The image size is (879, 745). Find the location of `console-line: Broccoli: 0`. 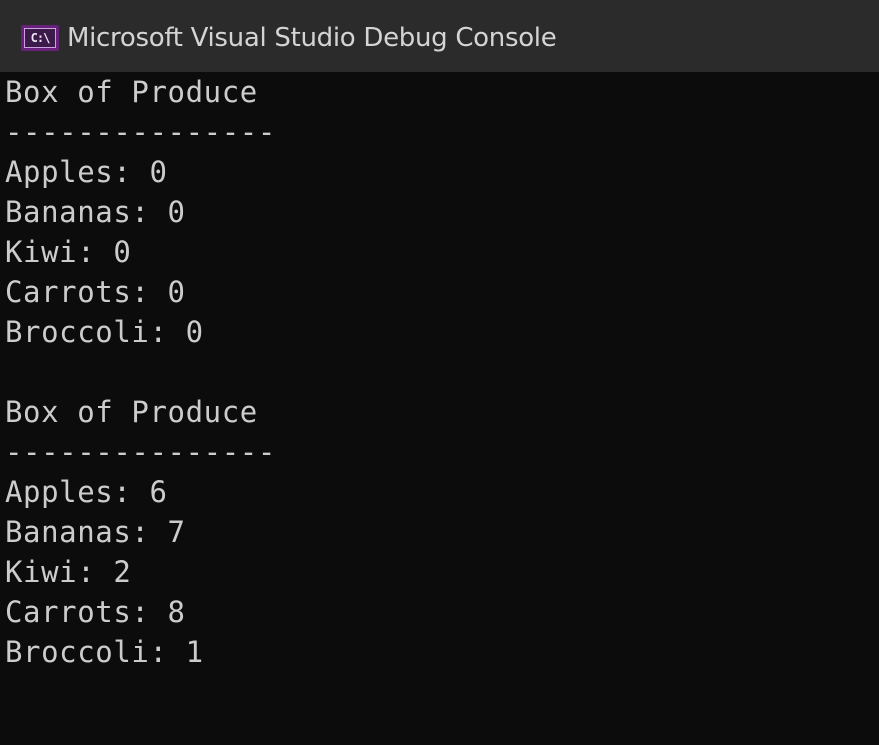

console-line: Broccoli: 0 is located at coordinates (104, 332).